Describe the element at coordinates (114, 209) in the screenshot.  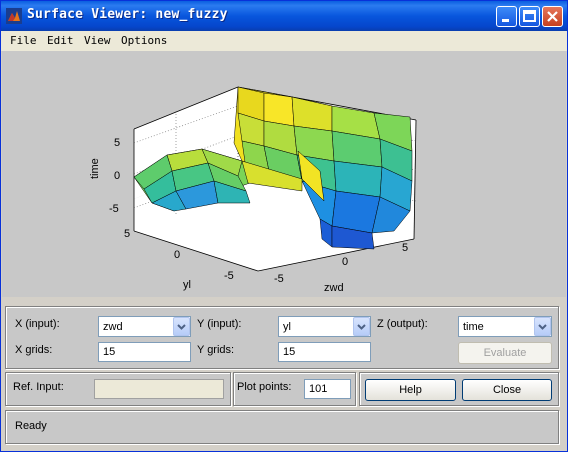
I see `z-tick: -5` at that location.